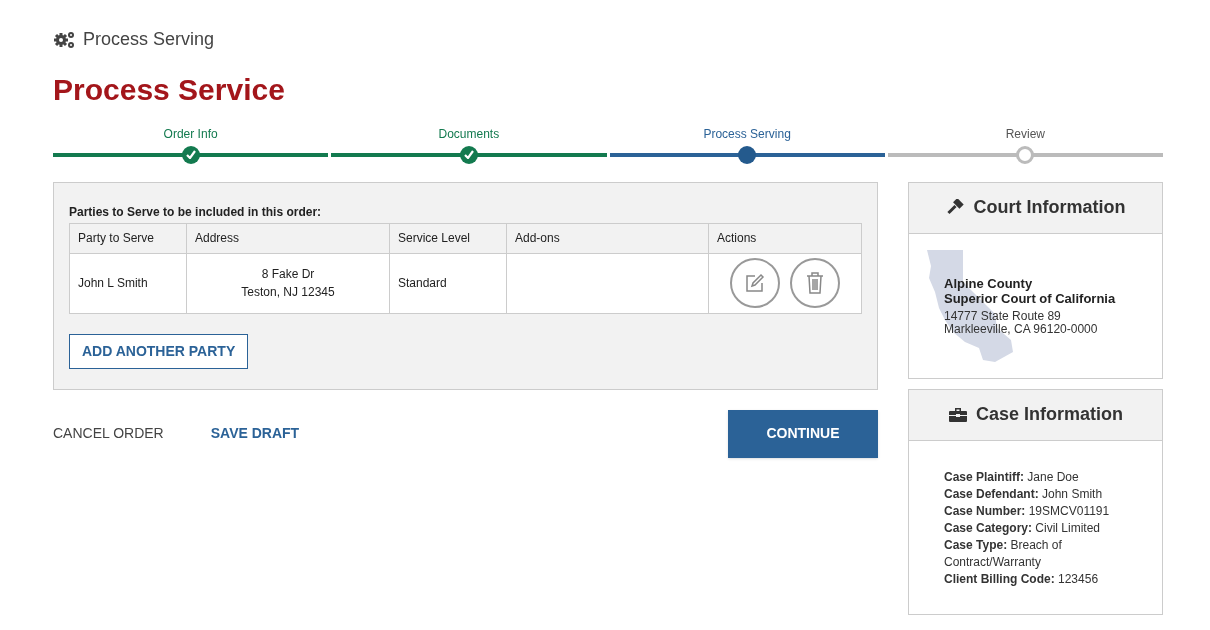 The image size is (1210, 630). What do you see at coordinates (1024, 494) in the screenshot?
I see `case-detail: Case Defendant: John Smith` at bounding box center [1024, 494].